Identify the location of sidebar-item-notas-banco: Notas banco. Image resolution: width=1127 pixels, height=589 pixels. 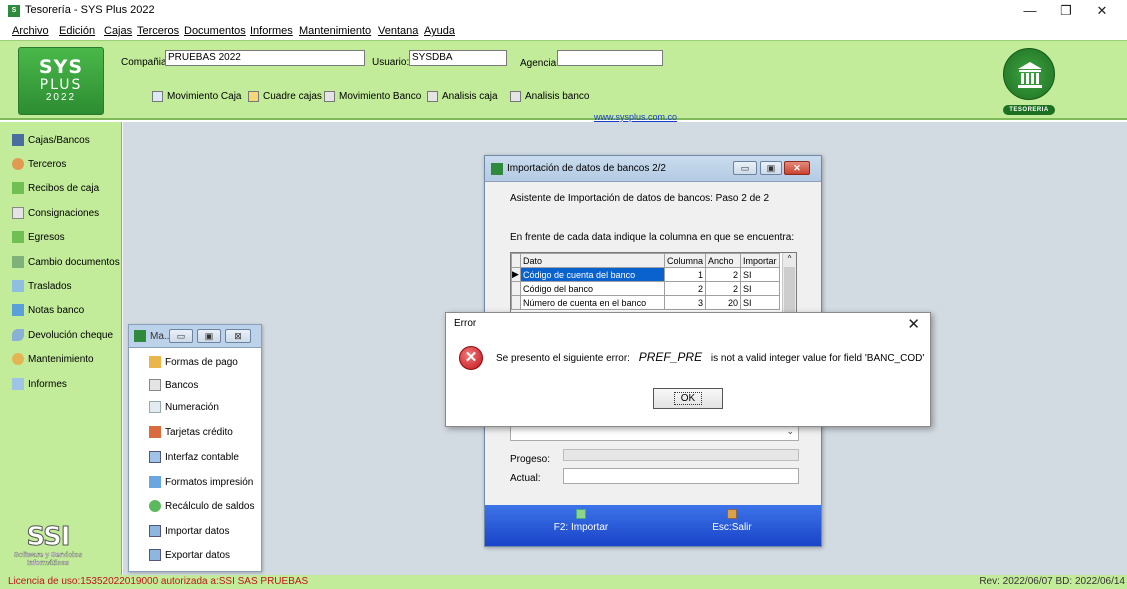
(48, 310).